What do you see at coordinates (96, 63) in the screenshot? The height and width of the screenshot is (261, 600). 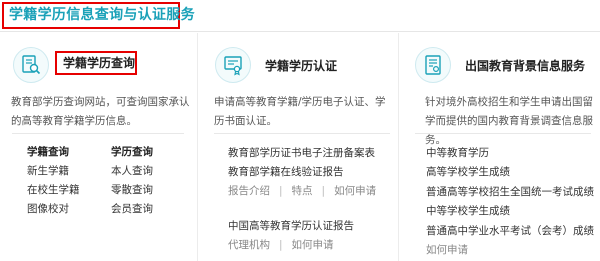 I see `column-title: 学籍学历查询` at bounding box center [96, 63].